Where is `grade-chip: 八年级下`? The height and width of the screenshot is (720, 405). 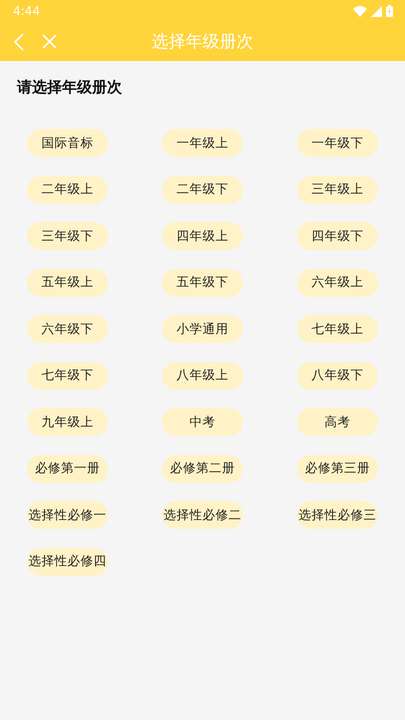 grade-chip: 八年级下 is located at coordinates (337, 376).